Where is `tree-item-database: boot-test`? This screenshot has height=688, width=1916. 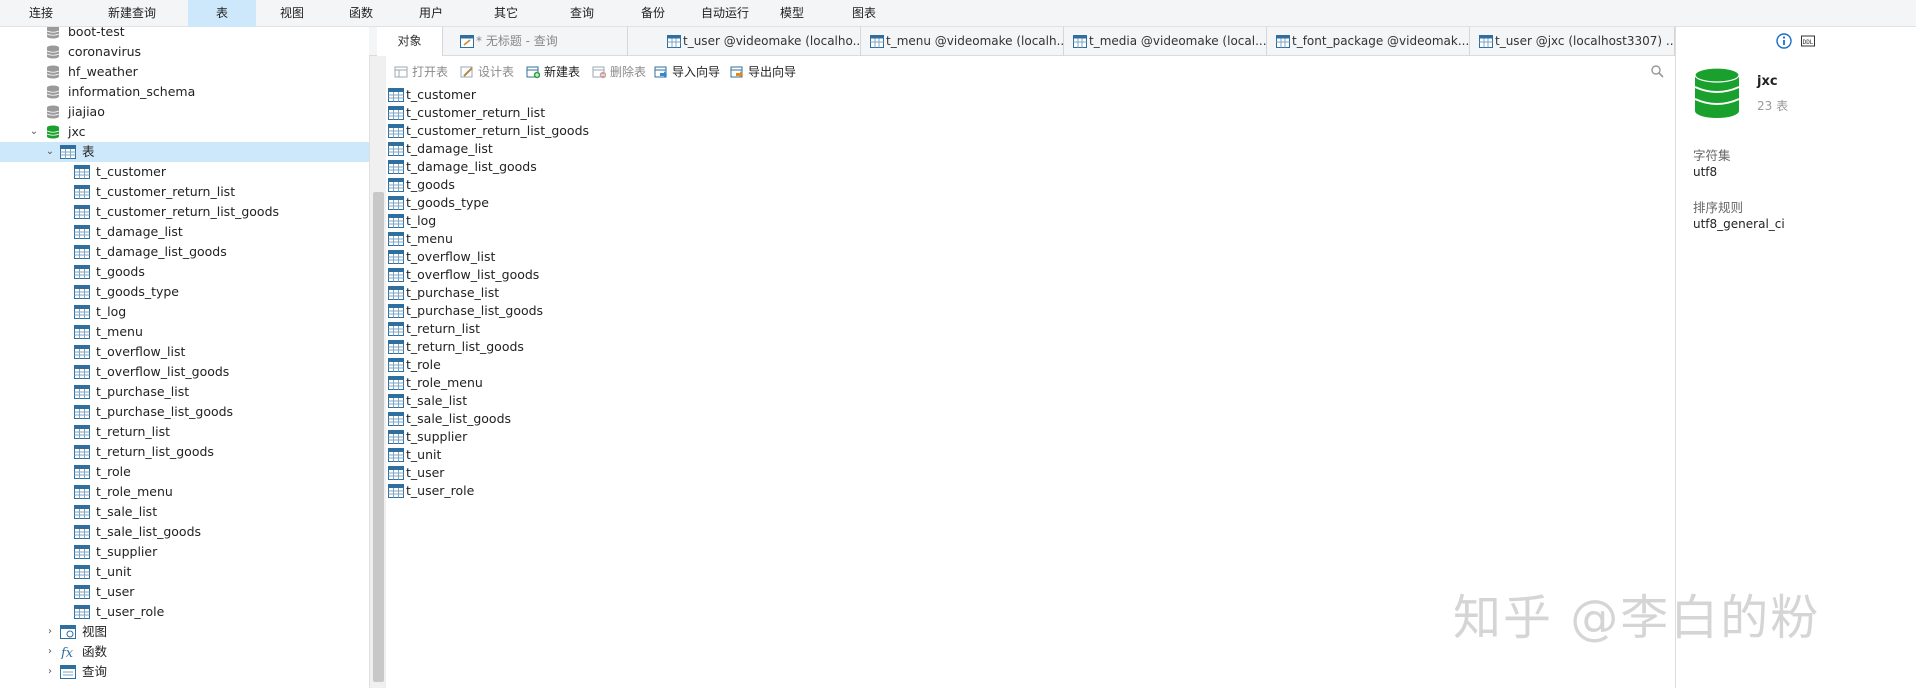
tree-item-database: boot-test is located at coordinates (184, 34).